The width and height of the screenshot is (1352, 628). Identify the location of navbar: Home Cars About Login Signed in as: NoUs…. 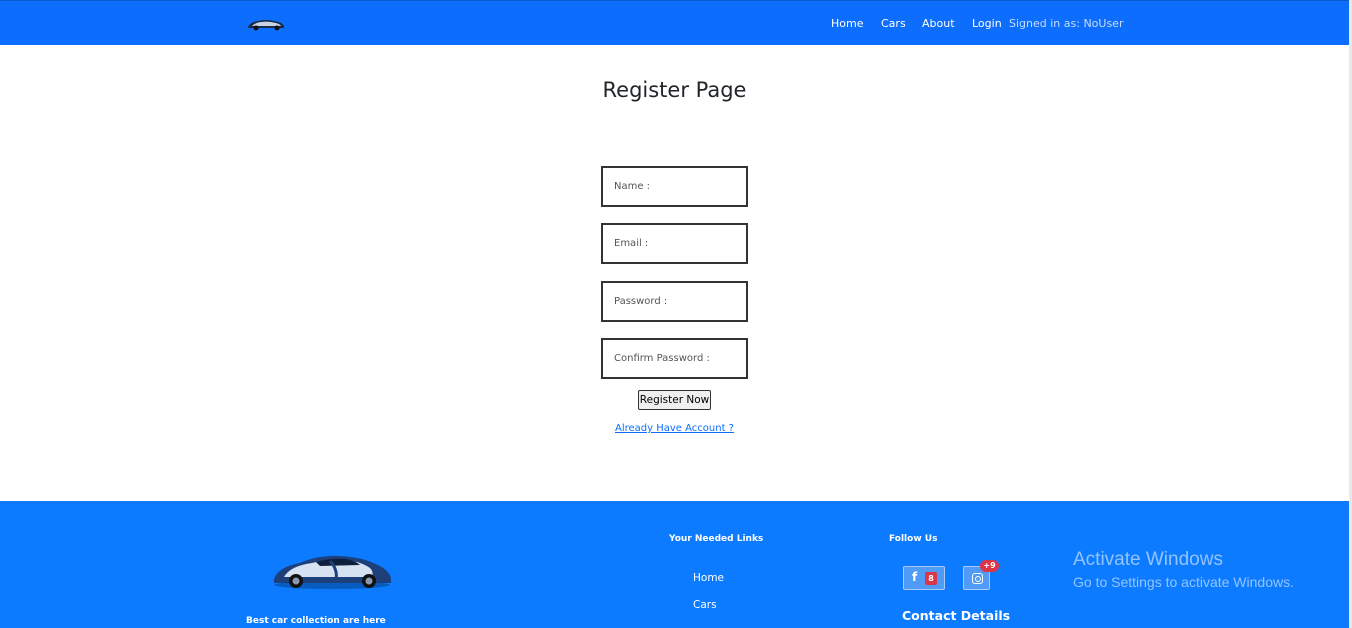
(674, 22).